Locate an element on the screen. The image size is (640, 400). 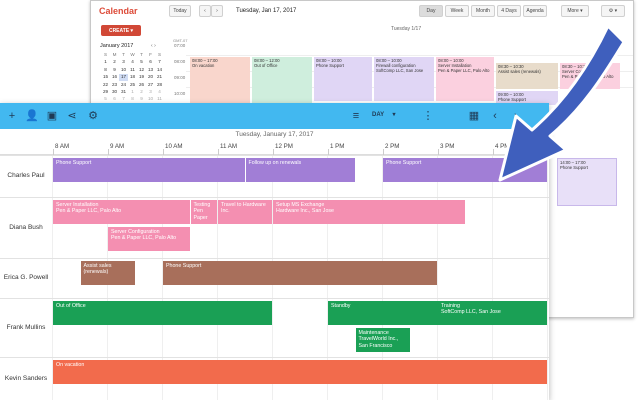
chevron-right-icon: › is located at coordinates (155, 46).